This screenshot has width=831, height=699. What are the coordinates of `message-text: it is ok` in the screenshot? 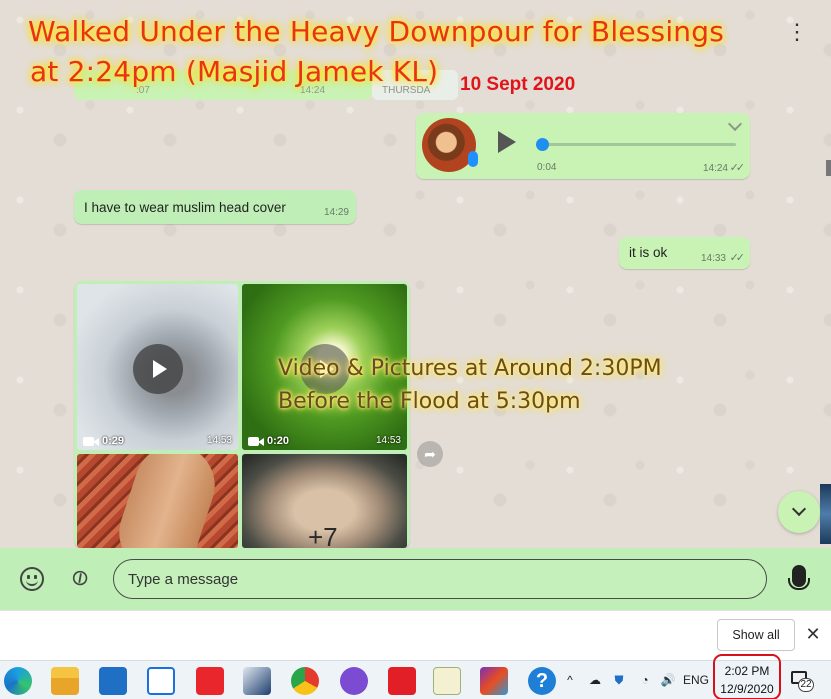 It's located at (648, 252).